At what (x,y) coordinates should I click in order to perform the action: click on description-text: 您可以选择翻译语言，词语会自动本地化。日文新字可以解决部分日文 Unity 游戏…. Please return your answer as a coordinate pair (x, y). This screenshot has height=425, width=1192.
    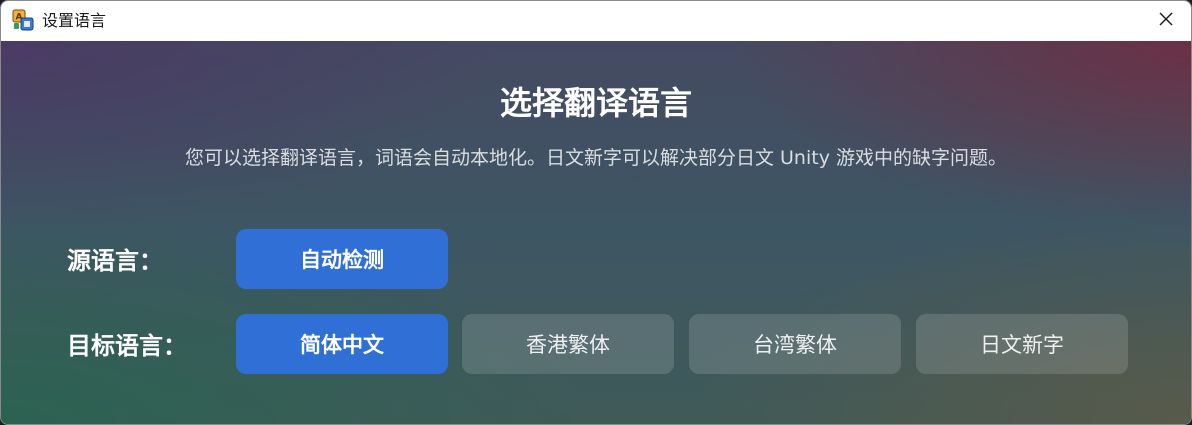
    Looking at the image, I should click on (595, 158).